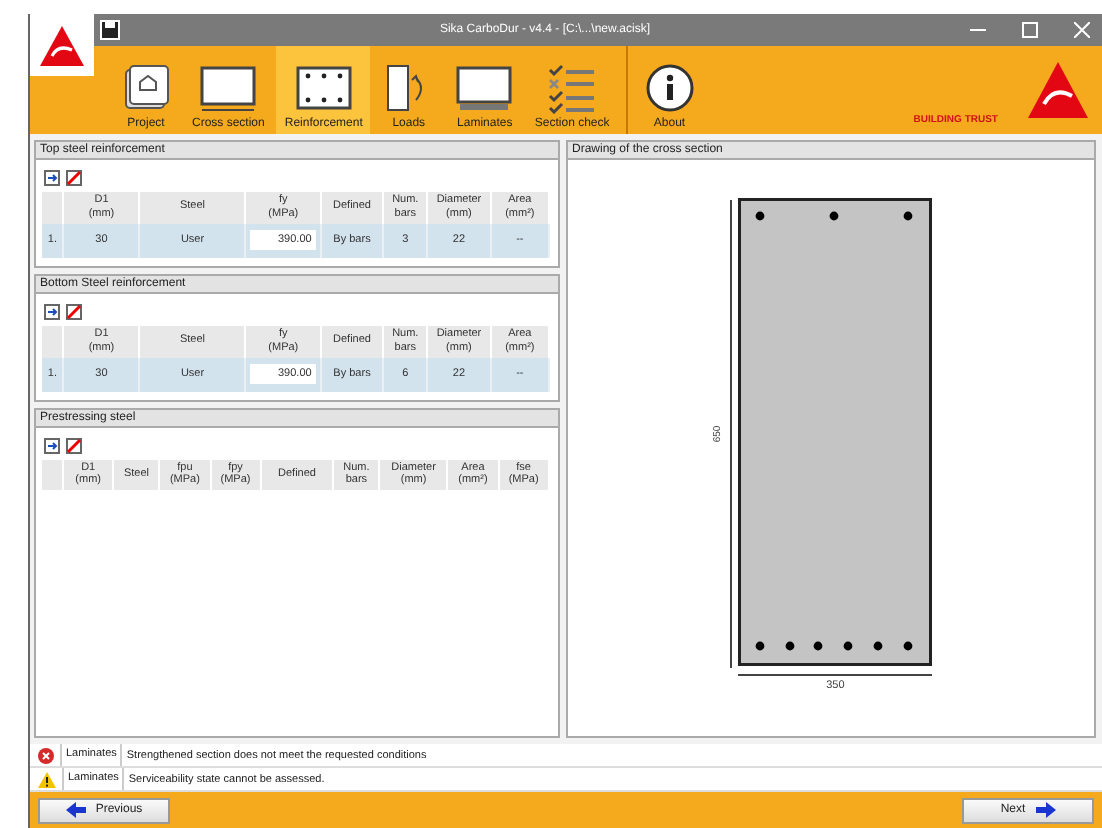 This screenshot has width=1102, height=828. What do you see at coordinates (484, 88) in the screenshot?
I see `laminate-icon` at bounding box center [484, 88].